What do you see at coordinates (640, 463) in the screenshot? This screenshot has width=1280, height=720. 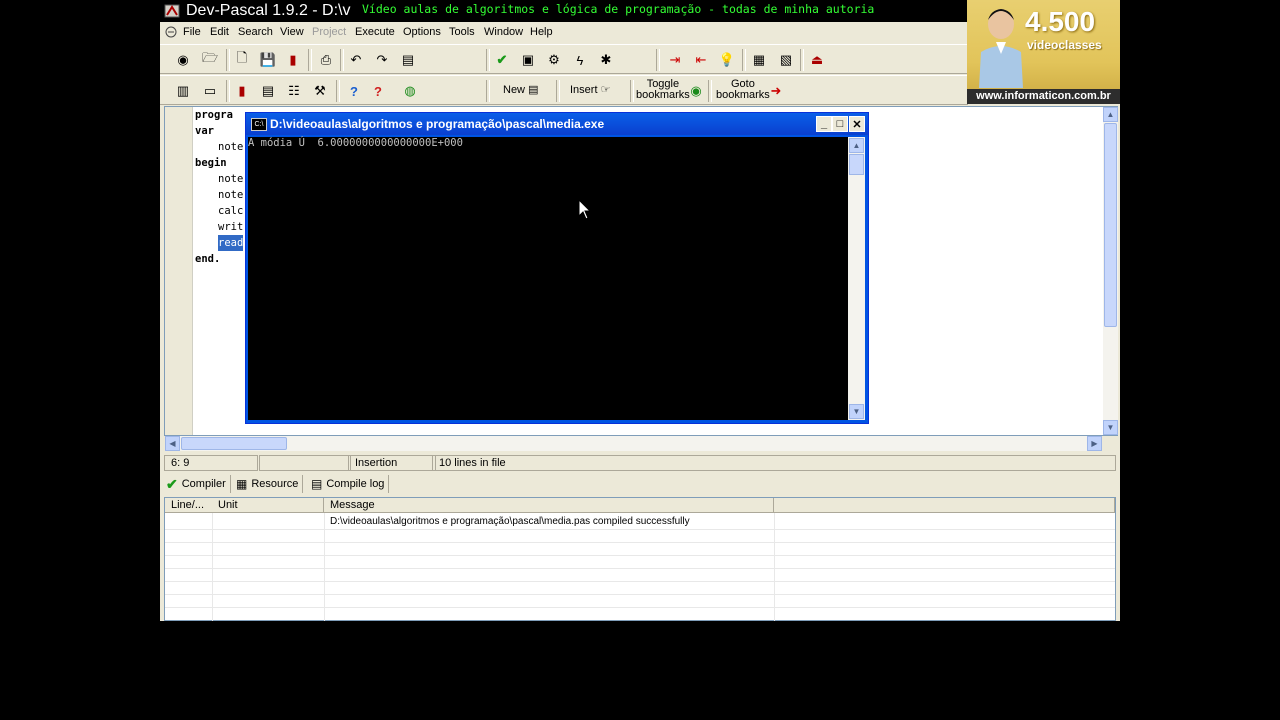 I see `status-bar: 6: 9 Insertion 10 lines in file` at bounding box center [640, 463].